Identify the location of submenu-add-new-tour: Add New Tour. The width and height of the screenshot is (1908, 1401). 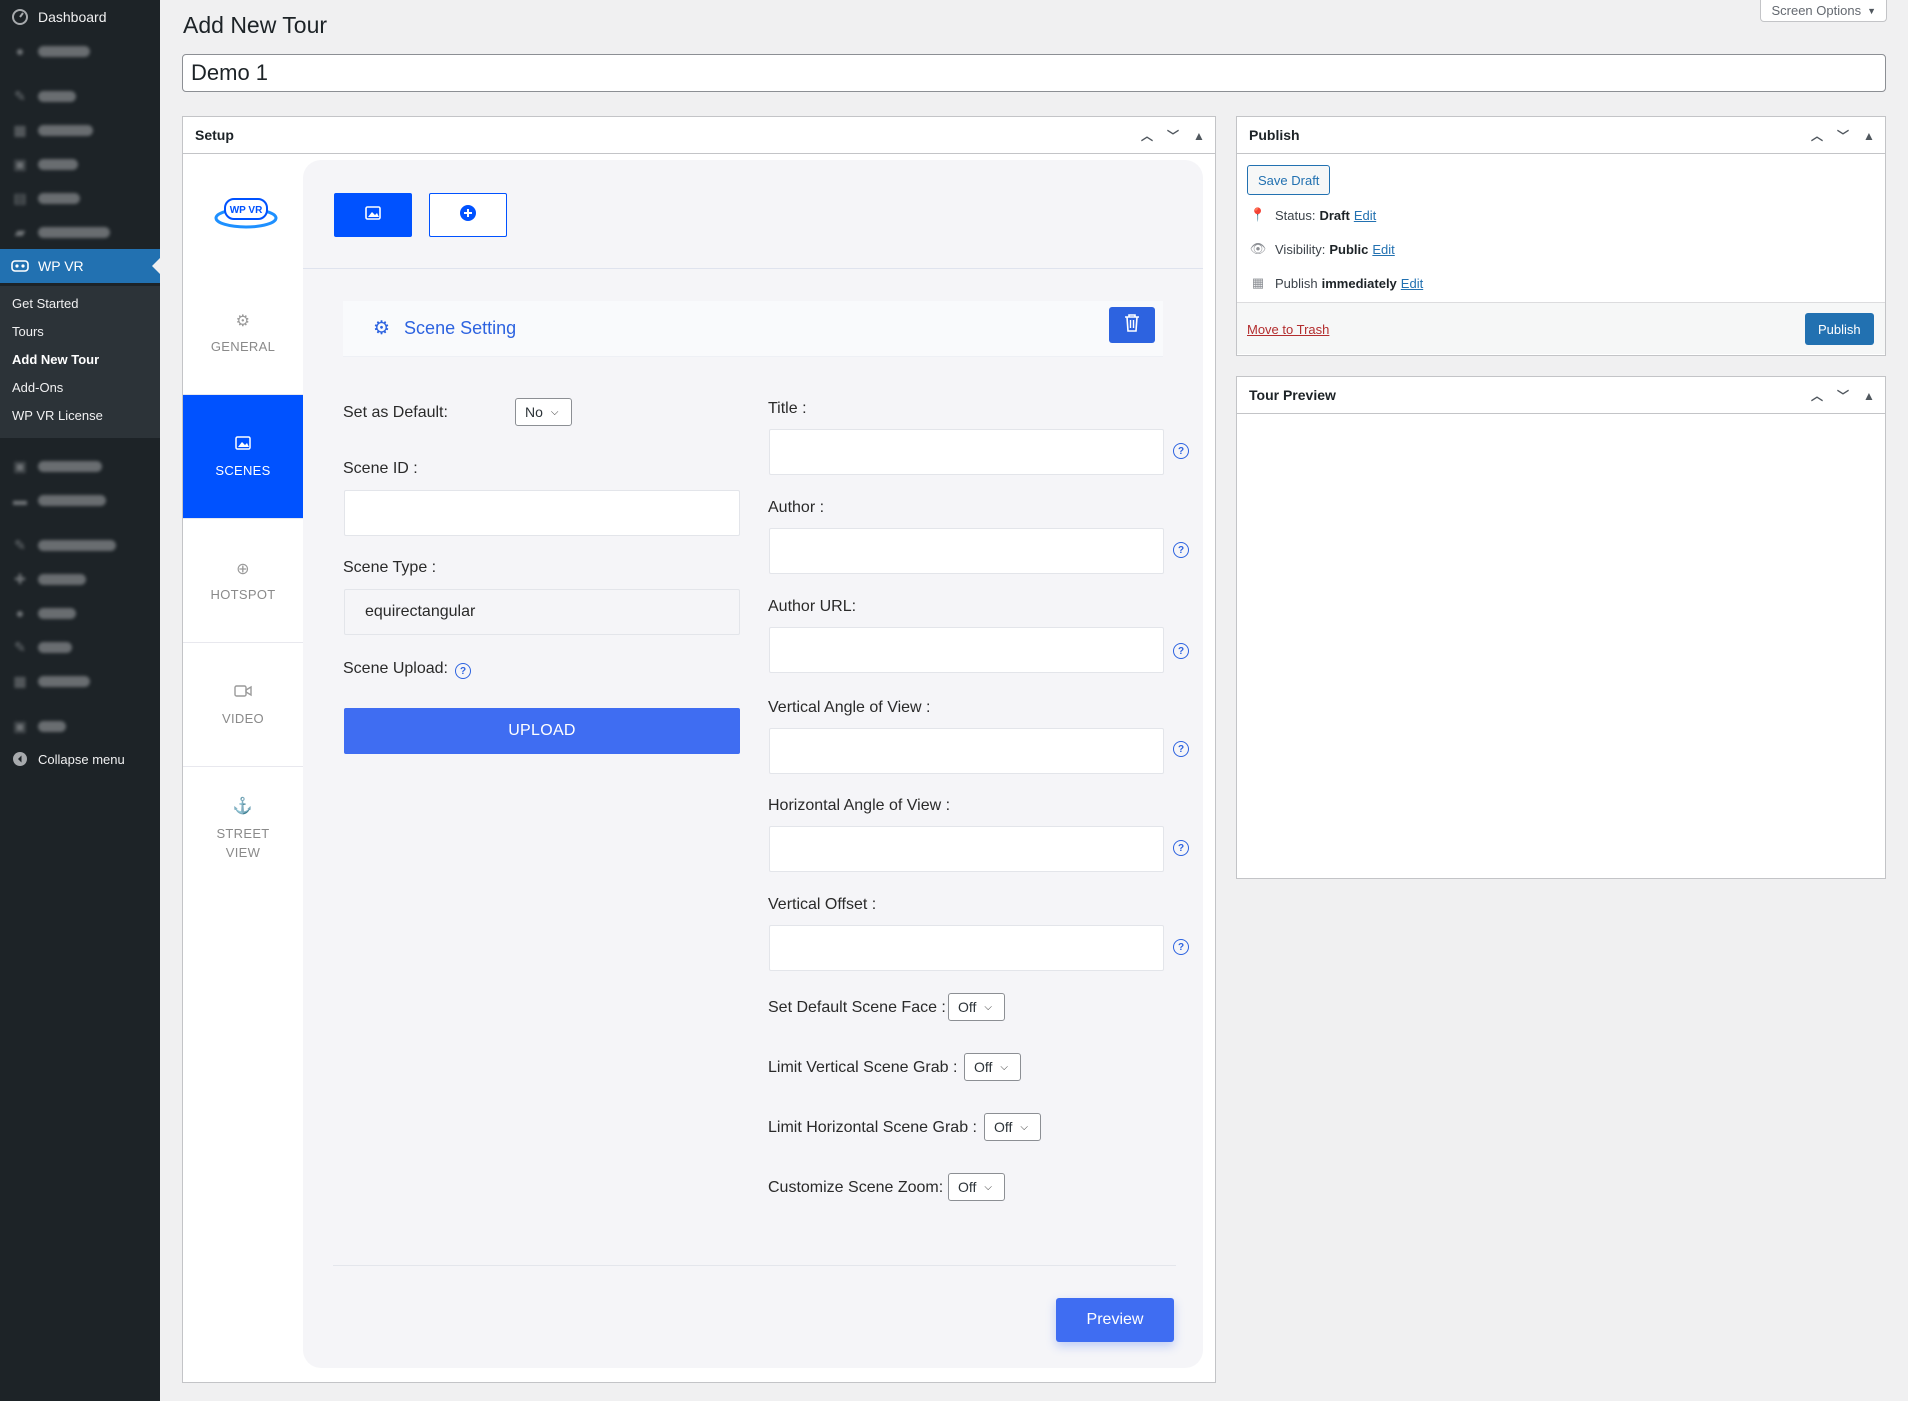
(55, 359).